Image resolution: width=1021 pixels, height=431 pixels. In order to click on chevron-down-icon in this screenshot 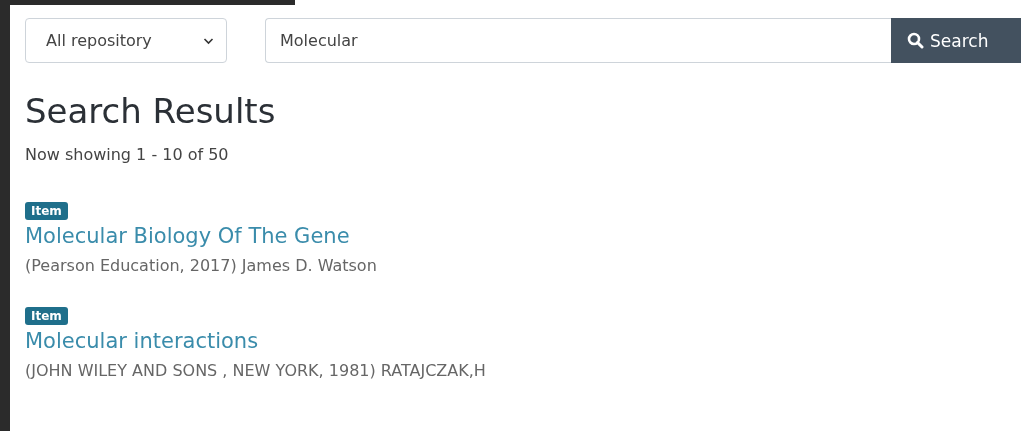, I will do `click(208, 40)`.